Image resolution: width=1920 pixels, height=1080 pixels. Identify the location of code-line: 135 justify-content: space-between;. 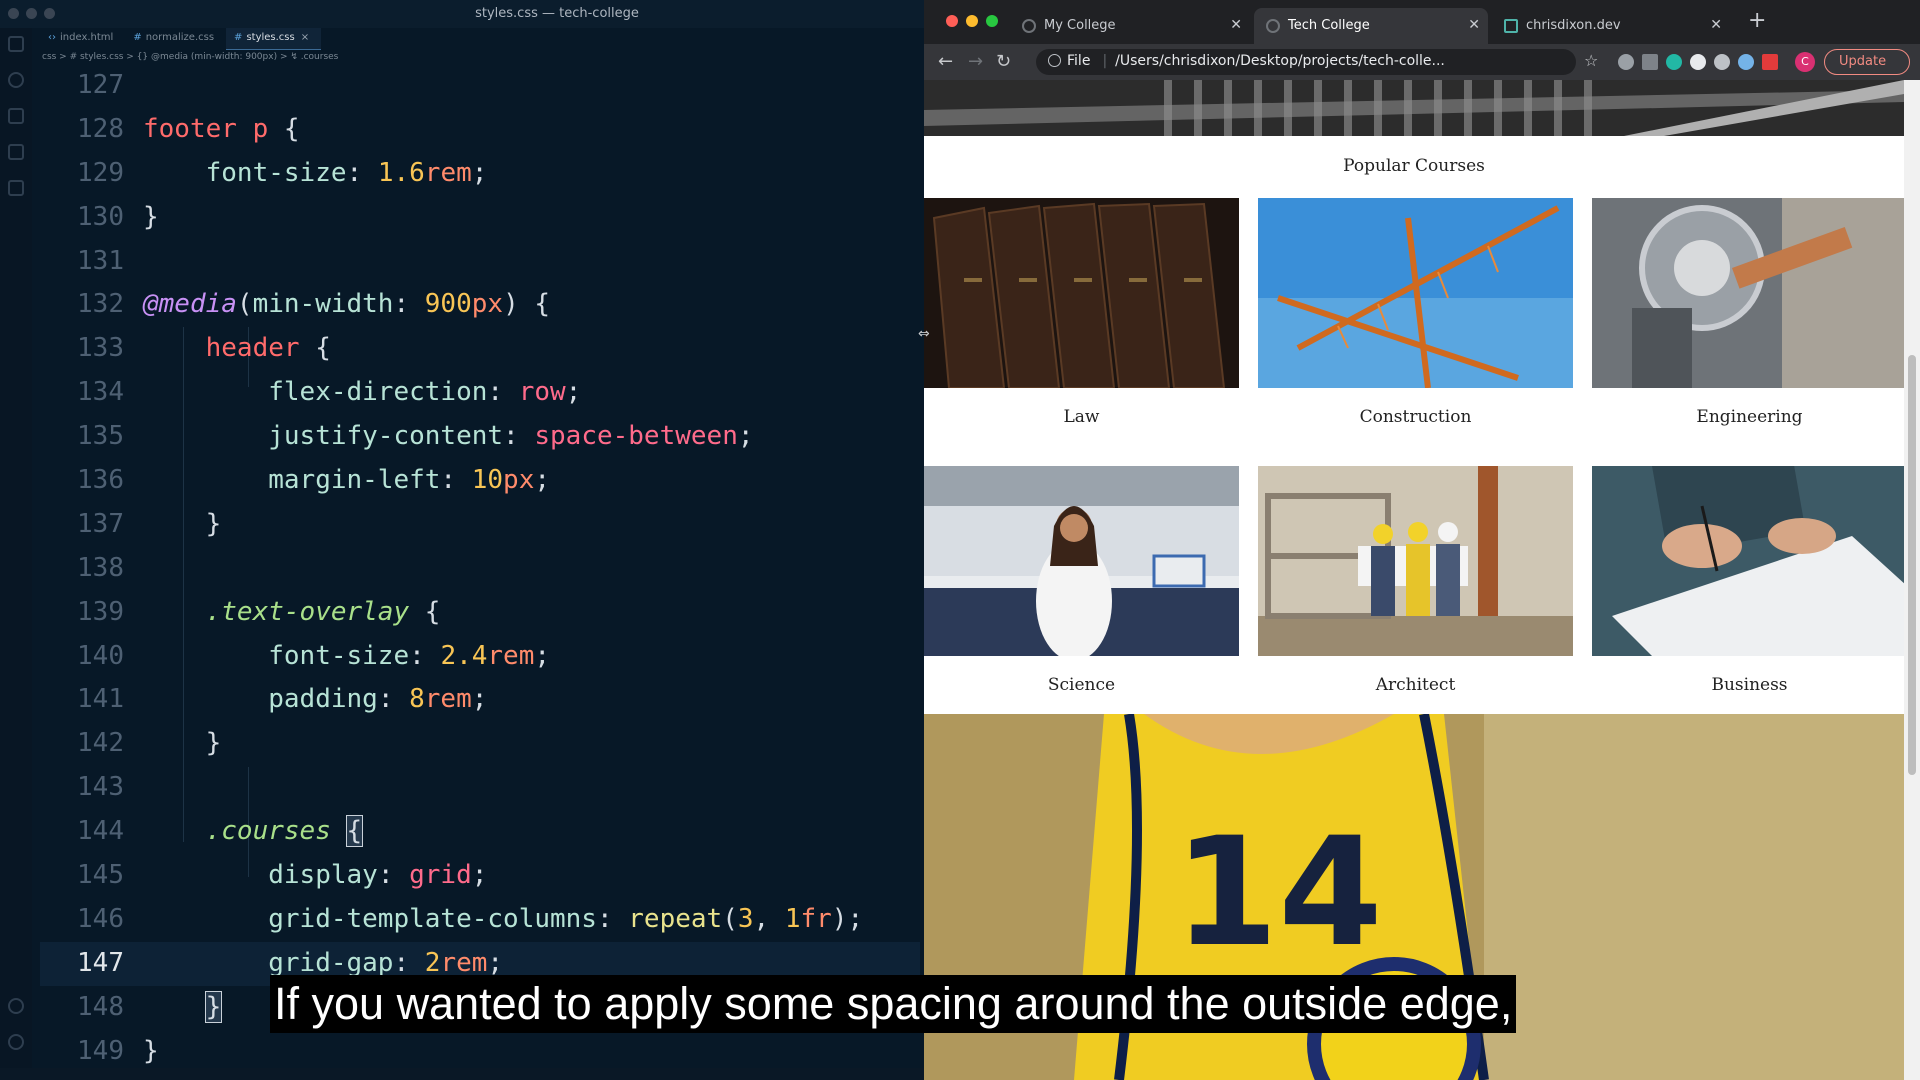
(480, 437).